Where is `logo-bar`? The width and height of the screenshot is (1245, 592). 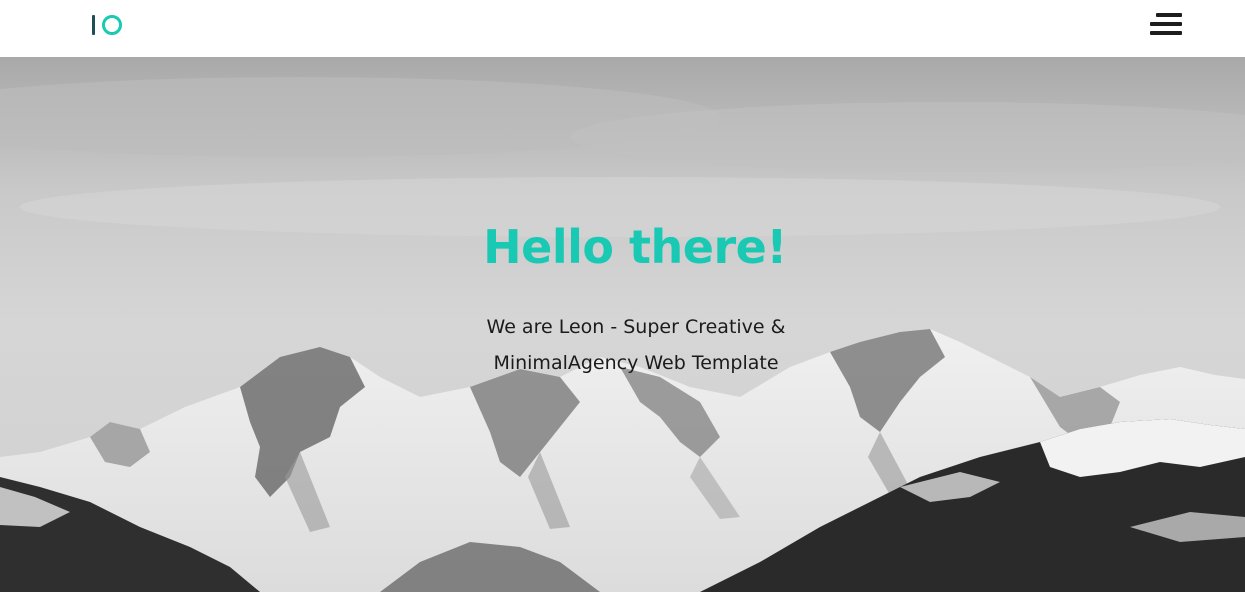
logo-bar is located at coordinates (93, 25).